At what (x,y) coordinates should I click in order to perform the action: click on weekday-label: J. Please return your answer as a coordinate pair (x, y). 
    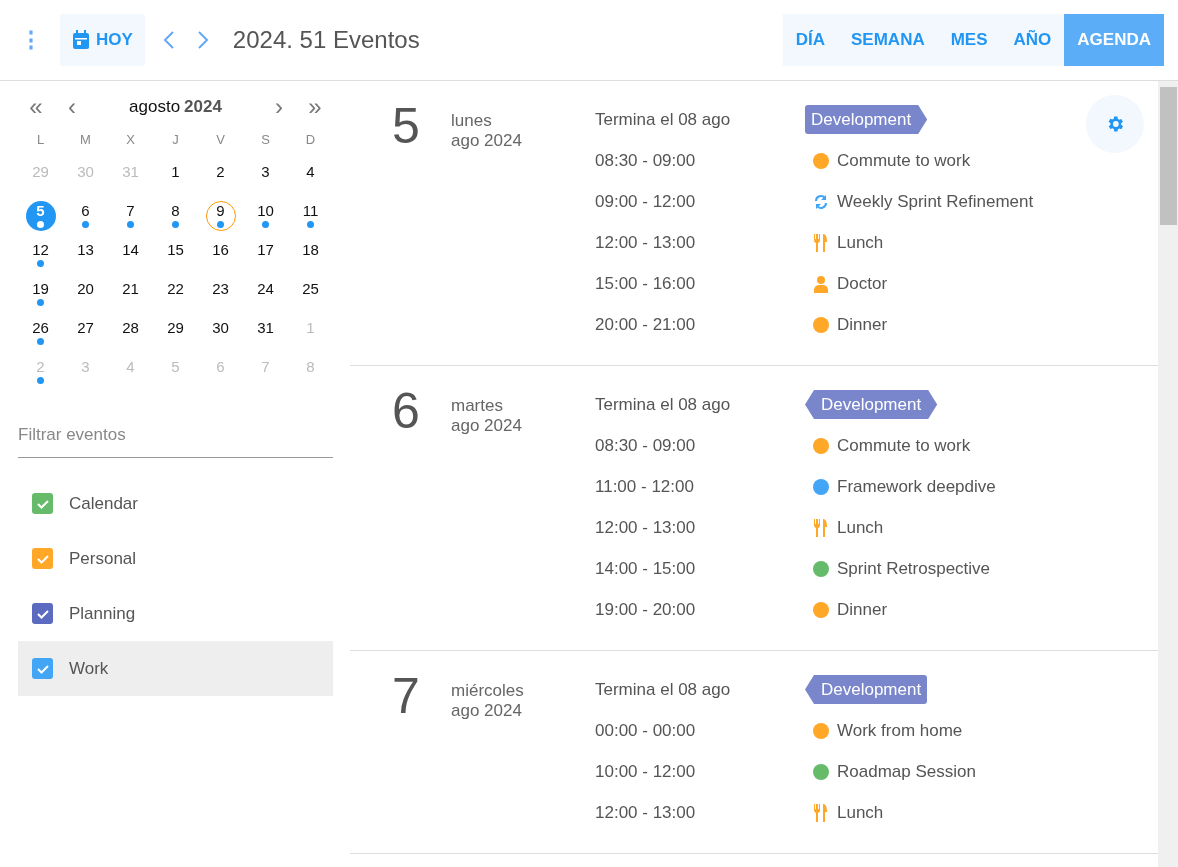
    Looking at the image, I should click on (175, 140).